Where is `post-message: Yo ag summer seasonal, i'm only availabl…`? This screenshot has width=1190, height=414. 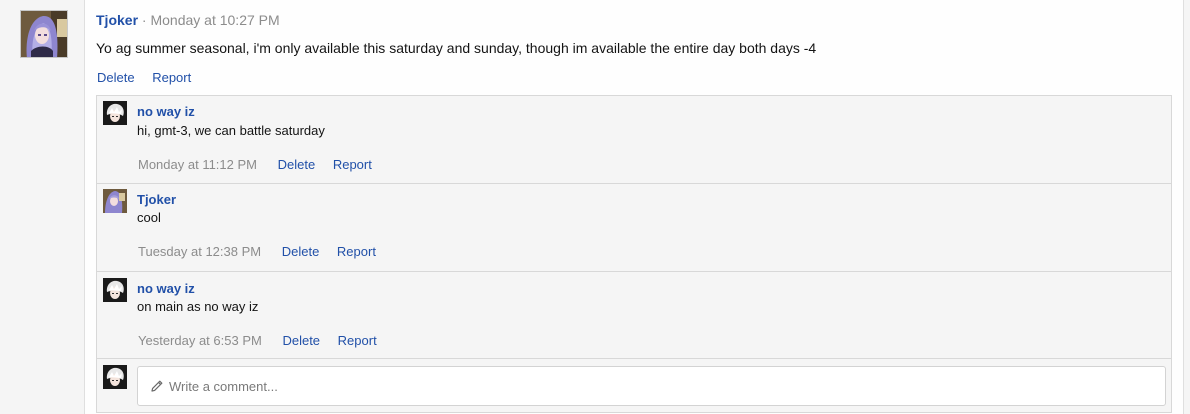 post-message: Yo ag summer seasonal, i'm only availabl… is located at coordinates (456, 48).